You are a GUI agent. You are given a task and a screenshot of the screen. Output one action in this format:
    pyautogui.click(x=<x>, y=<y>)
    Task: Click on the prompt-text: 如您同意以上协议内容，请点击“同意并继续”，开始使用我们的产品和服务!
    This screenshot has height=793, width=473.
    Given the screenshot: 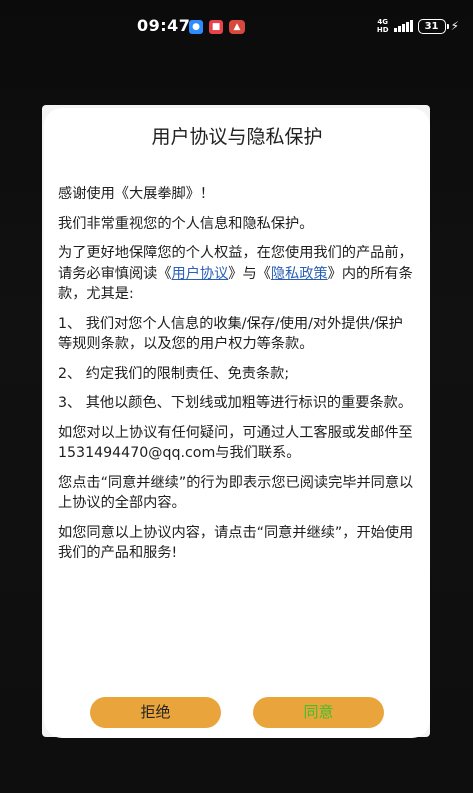 What is the action you would take?
    pyautogui.click(x=236, y=543)
    